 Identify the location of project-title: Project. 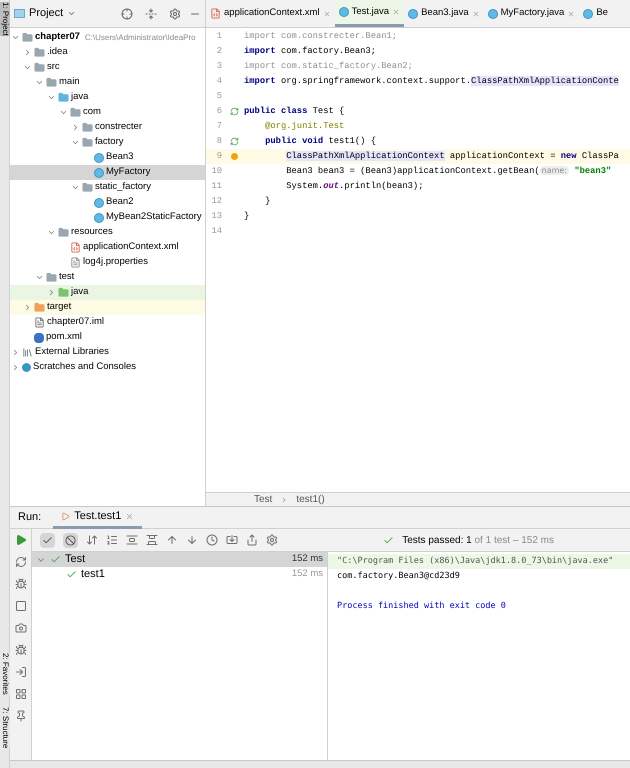
(46, 13).